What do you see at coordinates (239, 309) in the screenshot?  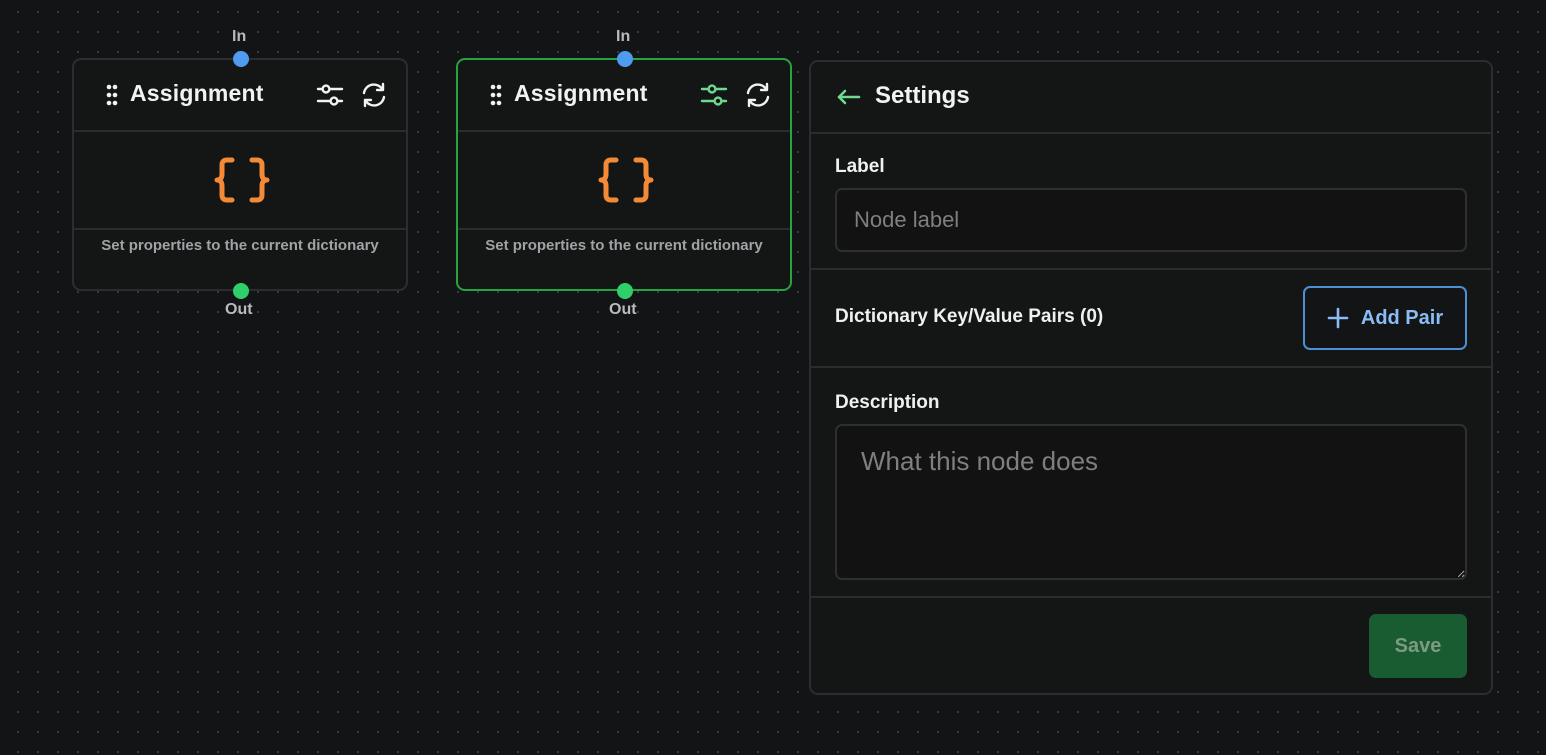 I see `node-1-out-label: Out` at bounding box center [239, 309].